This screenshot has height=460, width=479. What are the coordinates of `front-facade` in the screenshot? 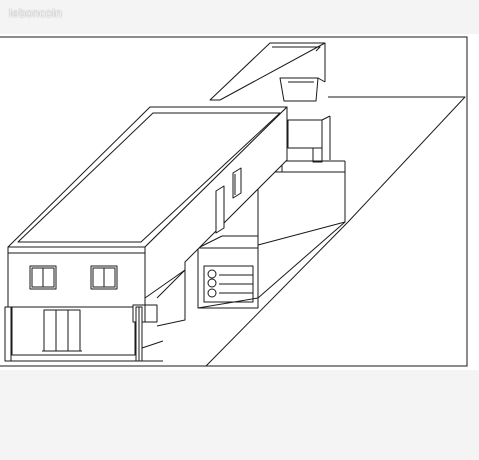 It's located at (76, 277).